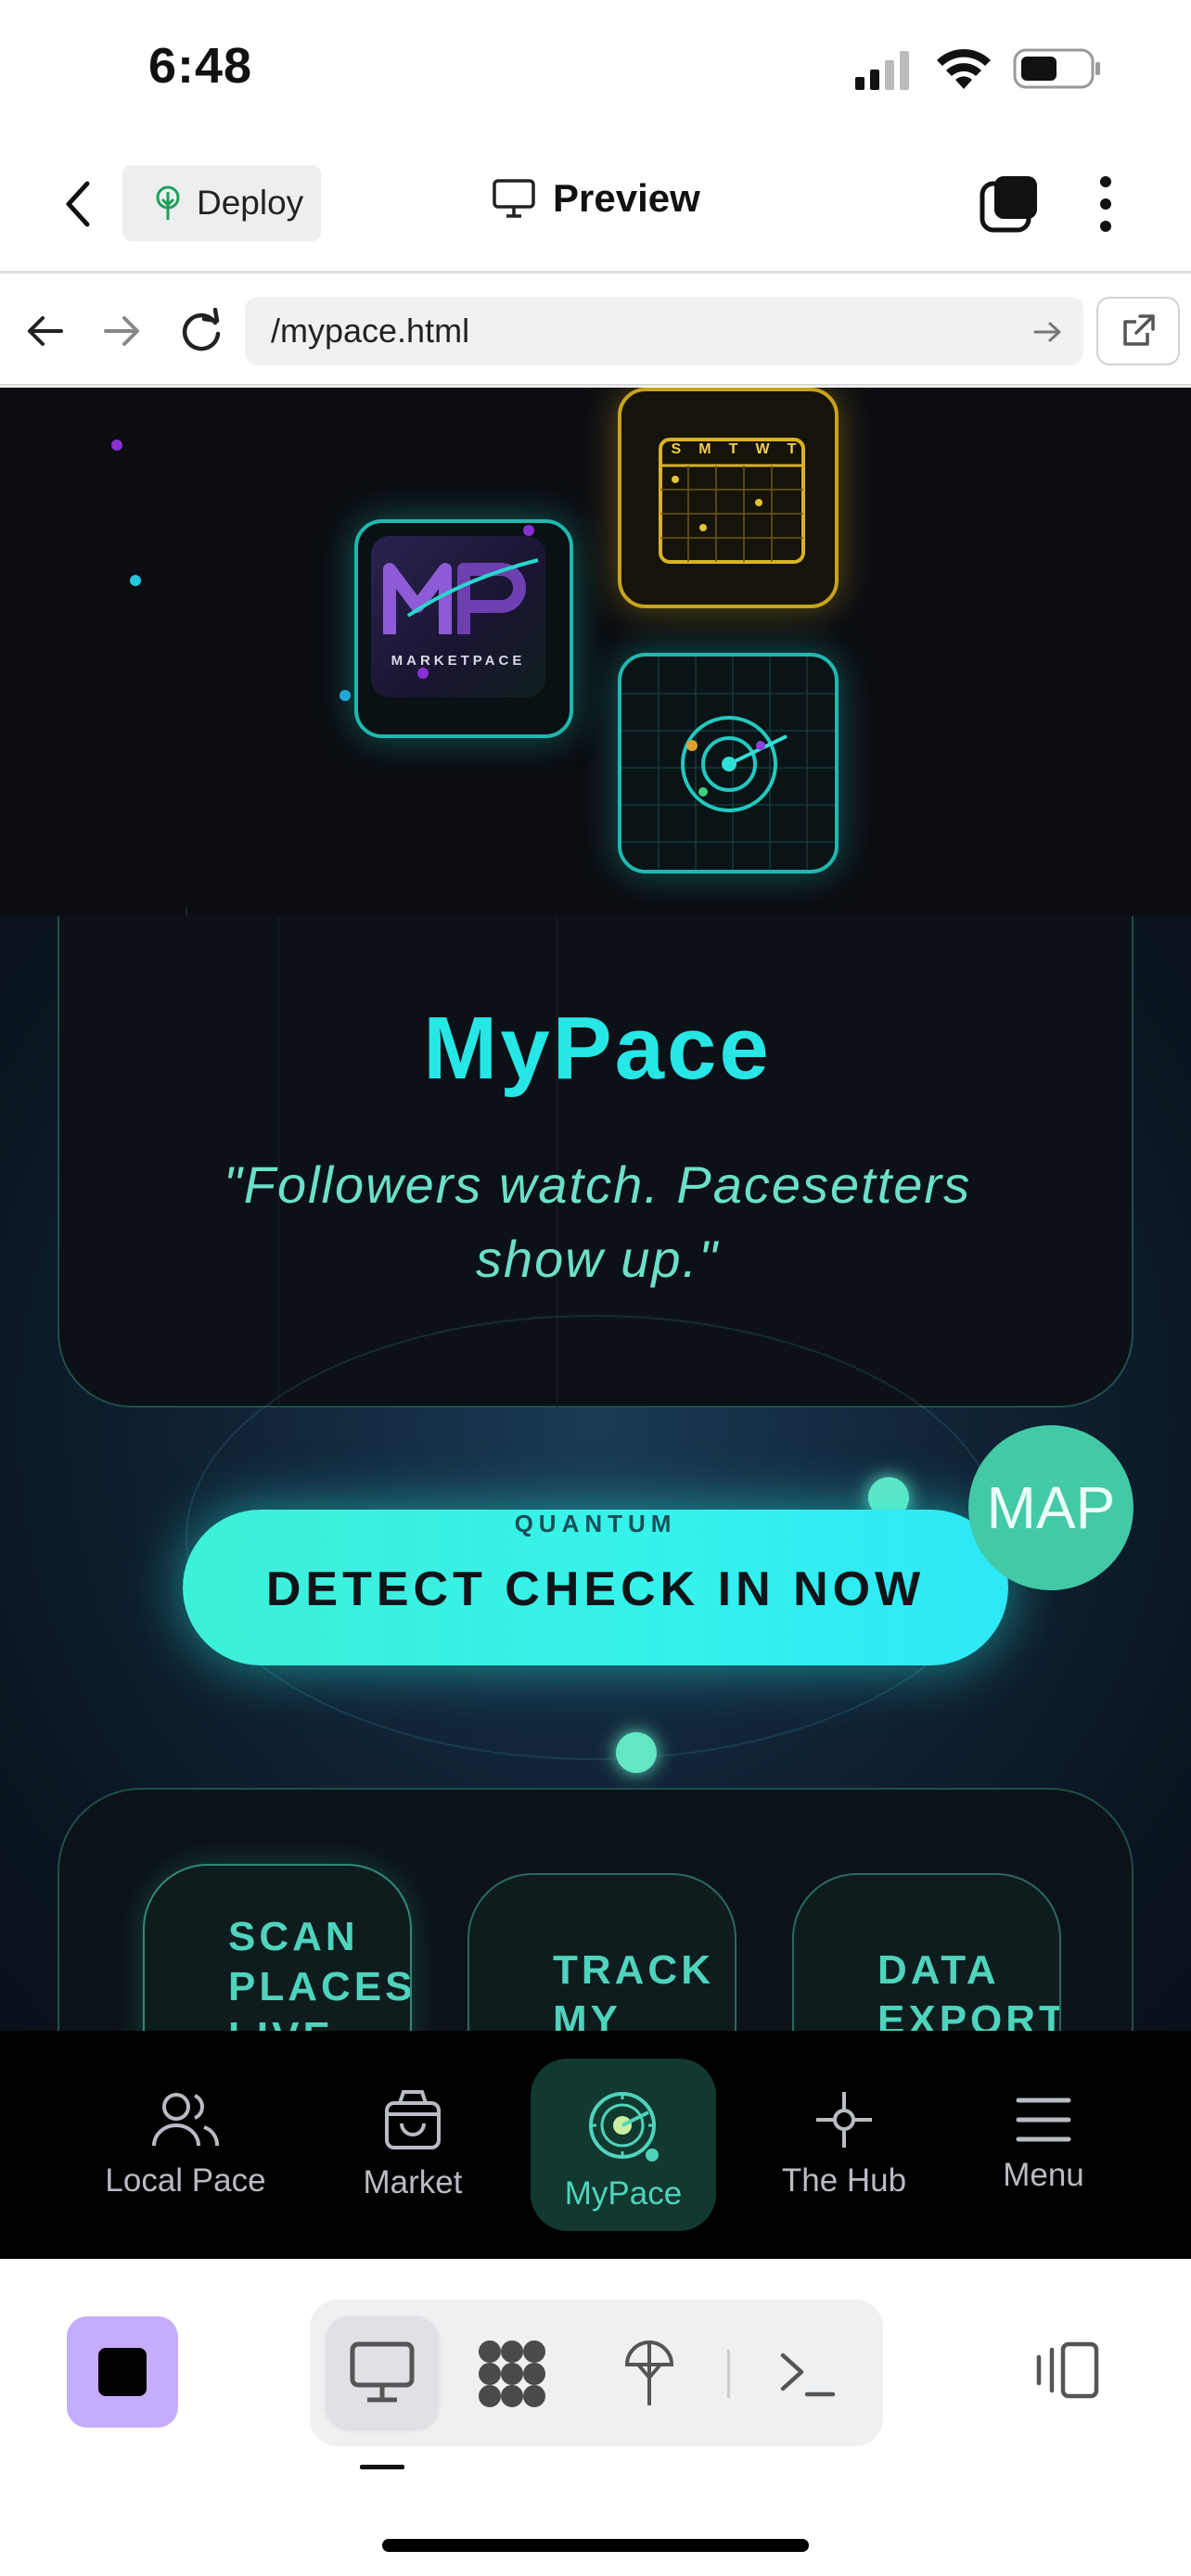 The width and height of the screenshot is (1191, 2576). I want to click on feature-data-export: DATA EXPORT, so click(926, 1952).